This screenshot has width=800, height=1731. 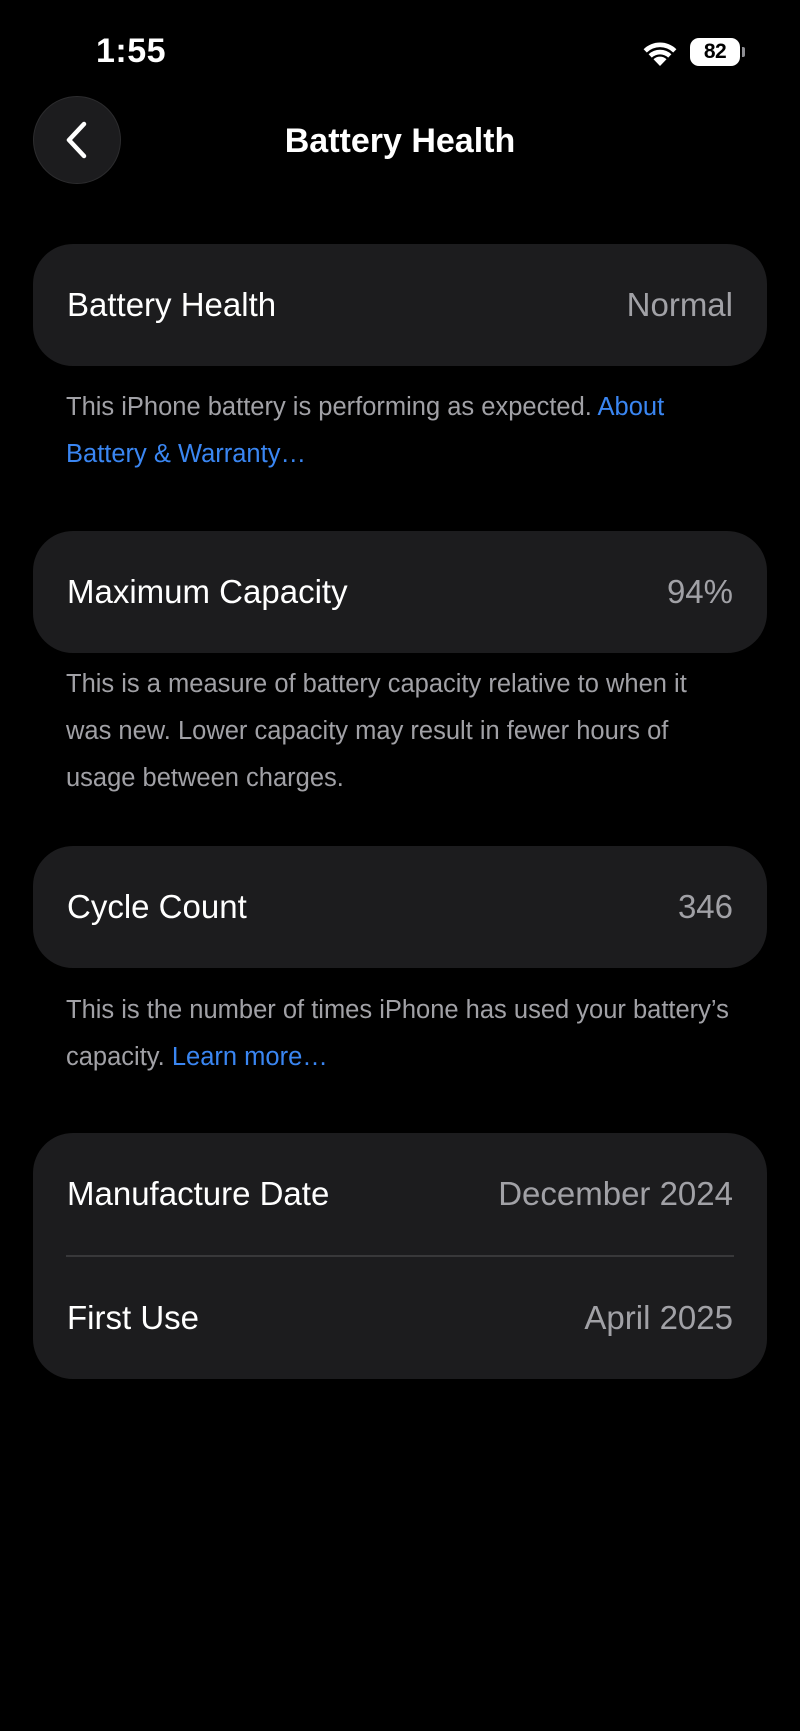 What do you see at coordinates (131, 51) in the screenshot?
I see `status-time: 1:55` at bounding box center [131, 51].